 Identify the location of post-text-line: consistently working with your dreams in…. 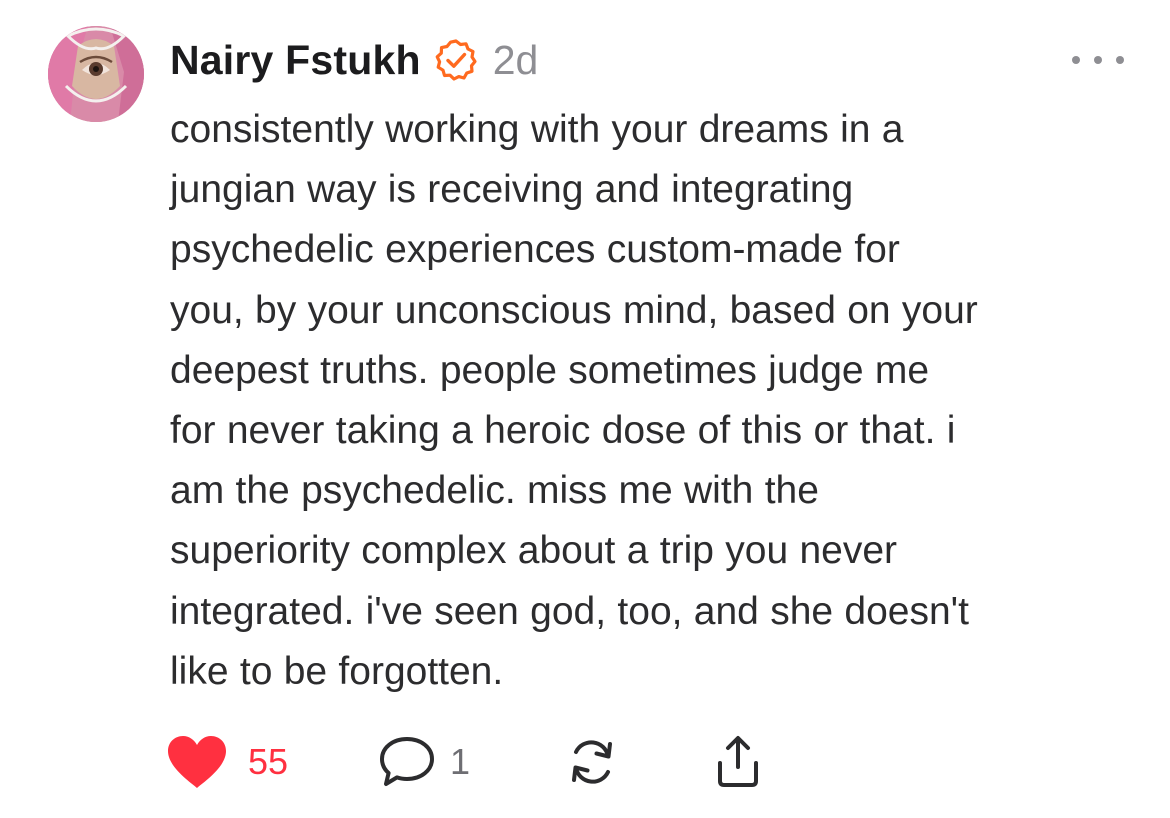
(537, 129).